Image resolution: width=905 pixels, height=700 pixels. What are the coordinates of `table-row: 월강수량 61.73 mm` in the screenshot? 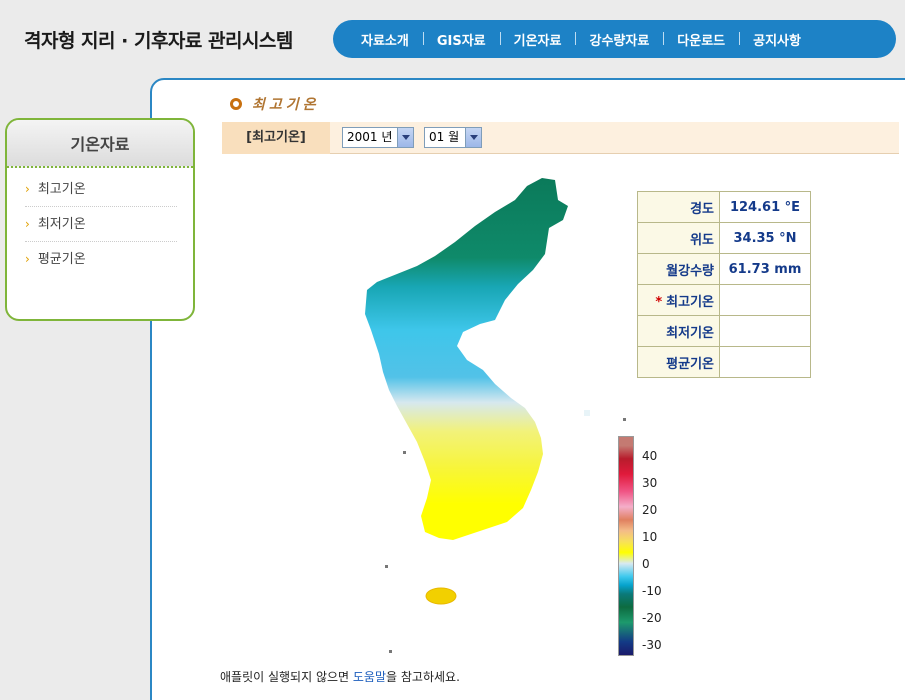 It's located at (724, 269).